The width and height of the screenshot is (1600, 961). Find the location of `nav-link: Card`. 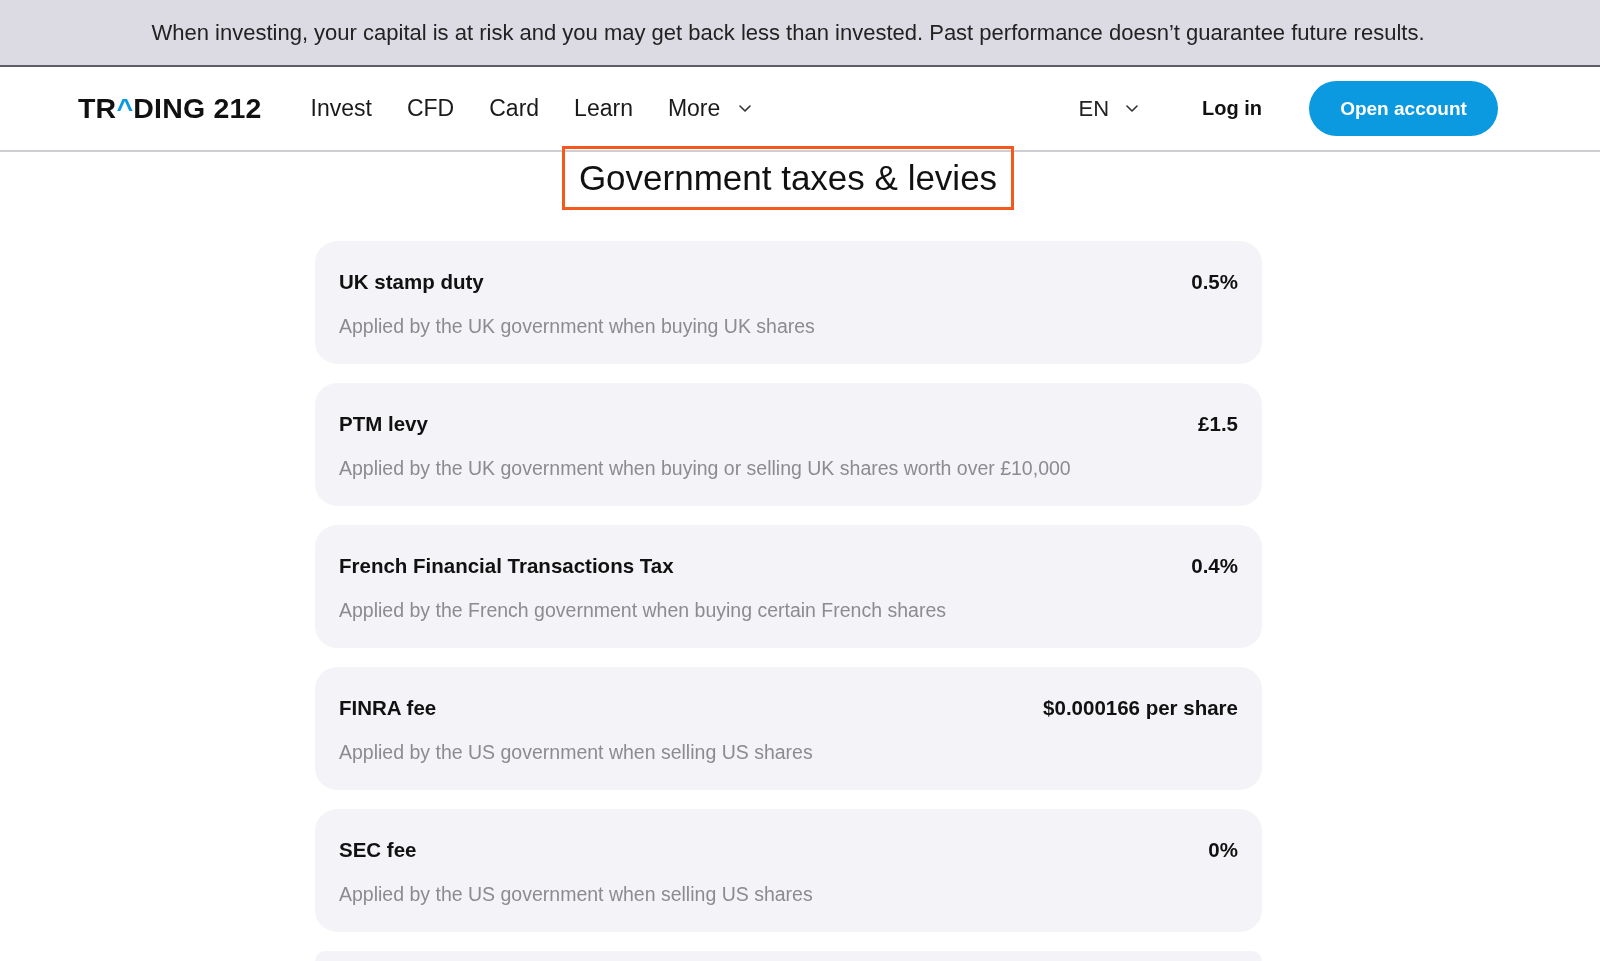

nav-link: Card is located at coordinates (514, 108).